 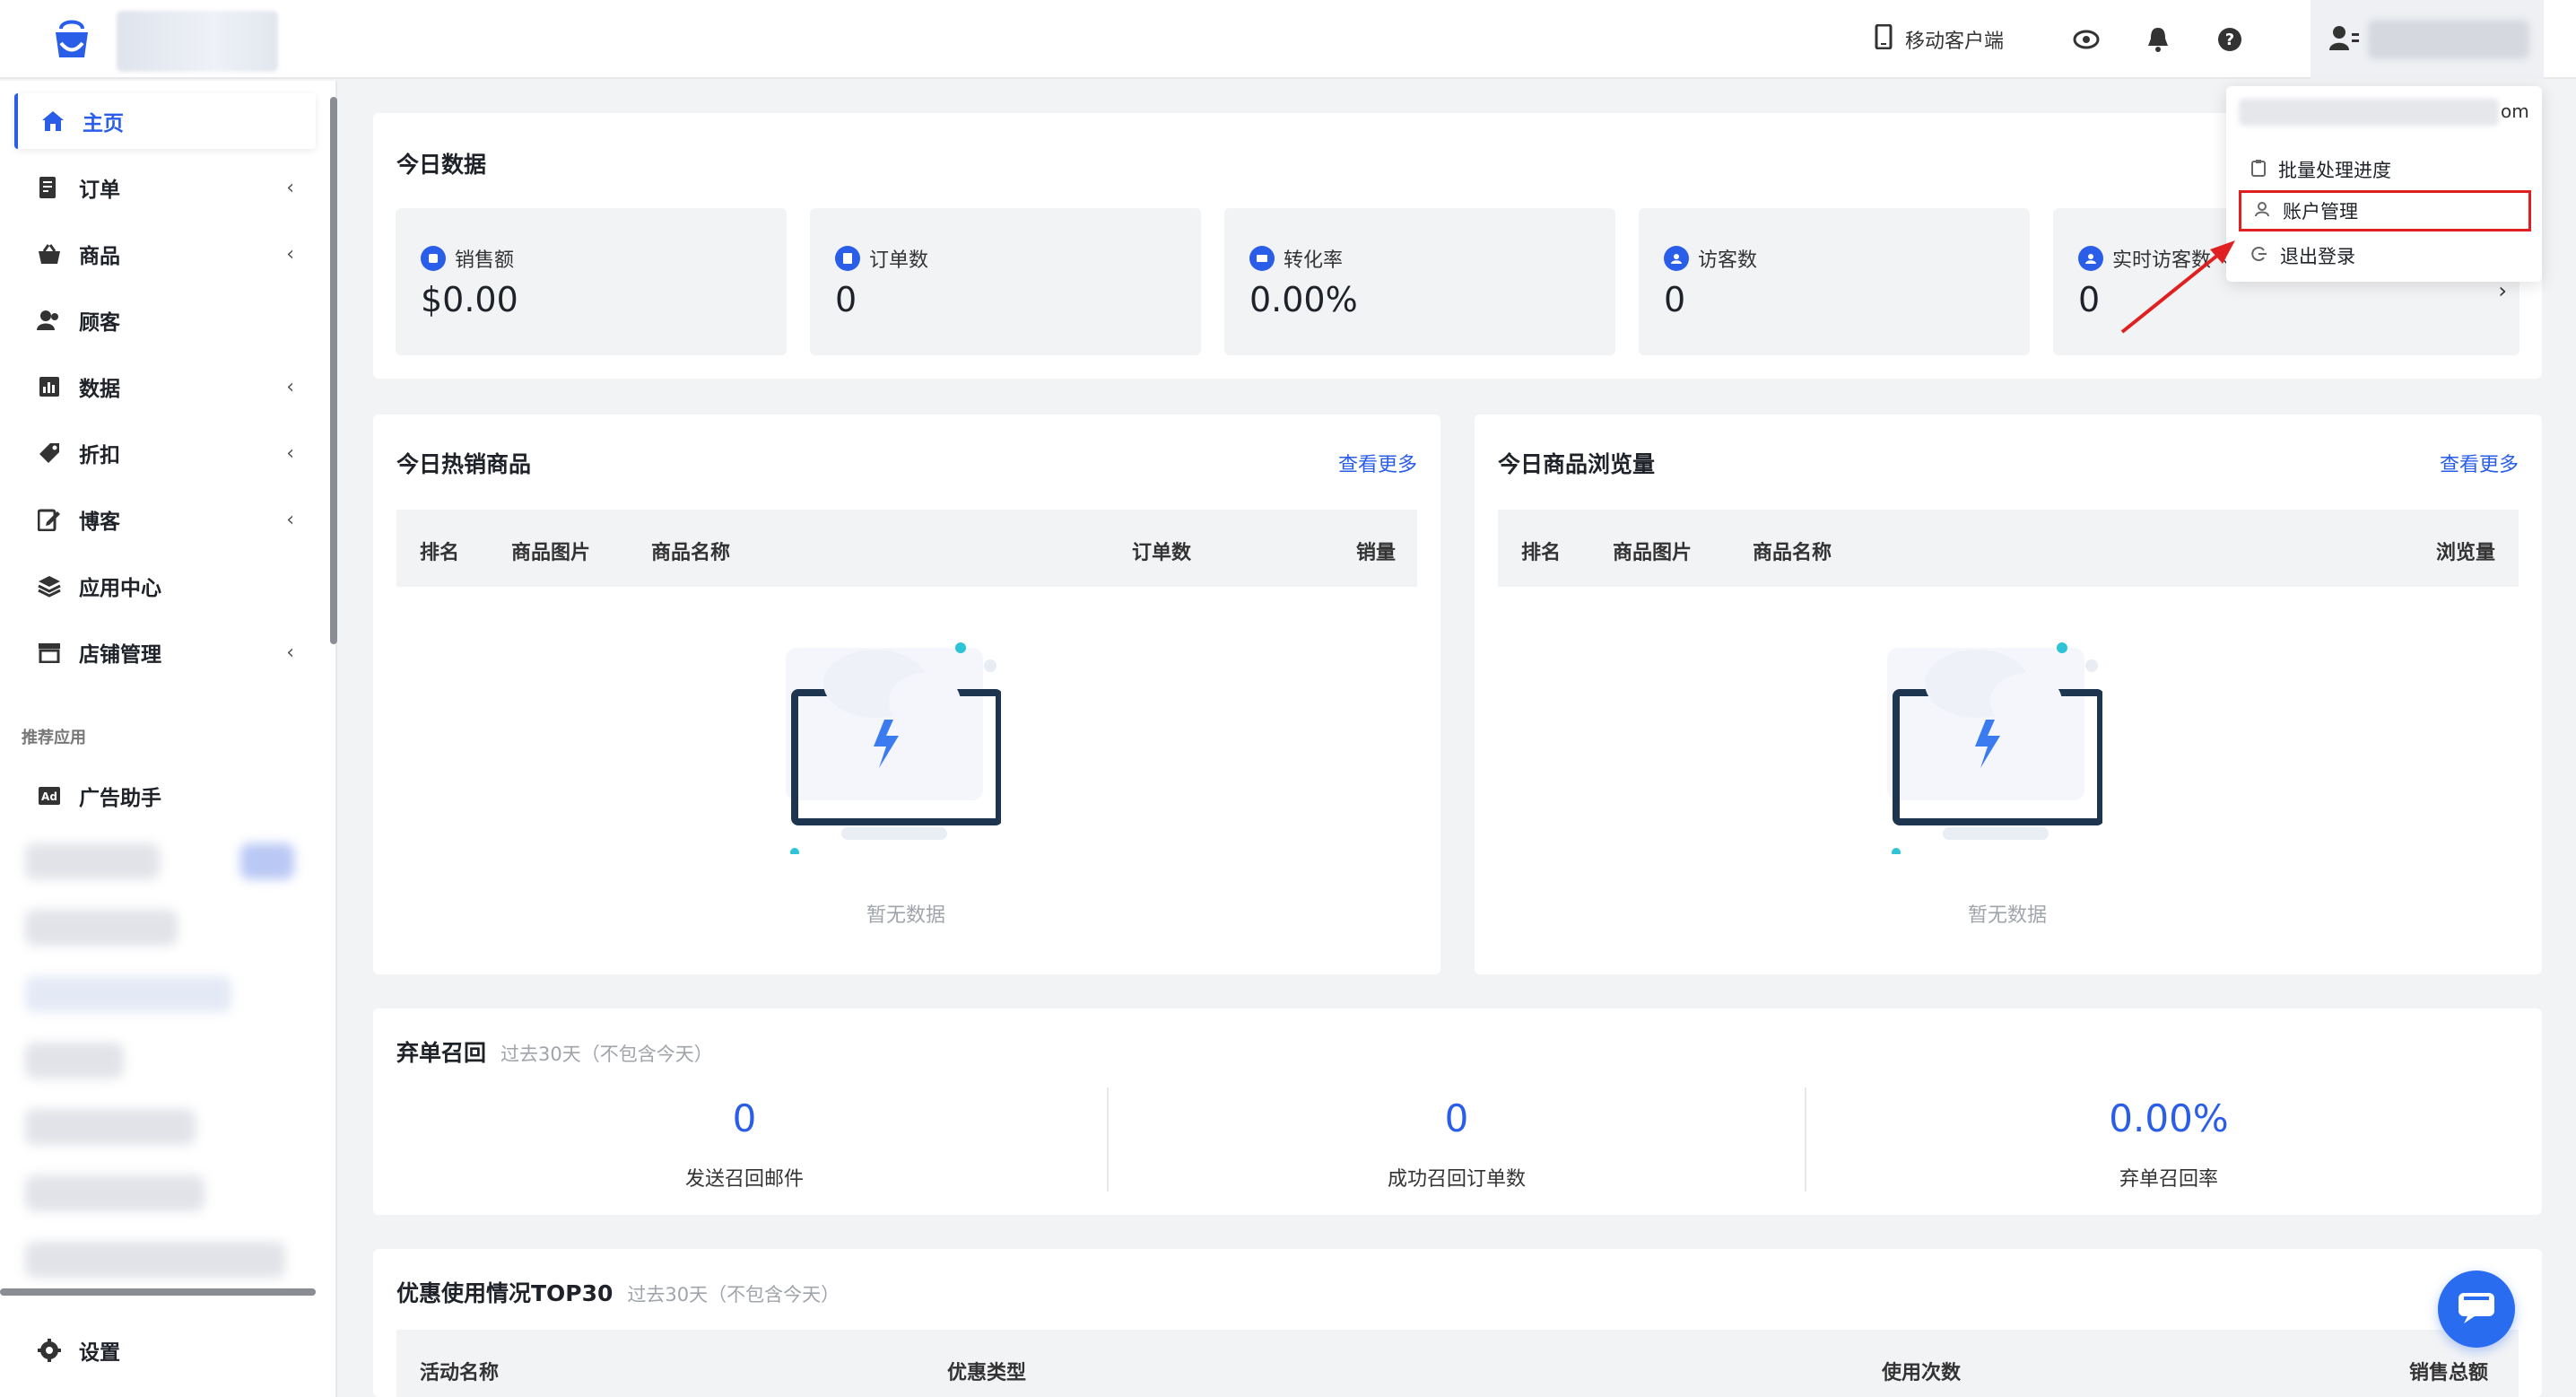 What do you see at coordinates (165, 796) in the screenshot?
I see `sidebar-item-ad-assistant: Ad 广告助手` at bounding box center [165, 796].